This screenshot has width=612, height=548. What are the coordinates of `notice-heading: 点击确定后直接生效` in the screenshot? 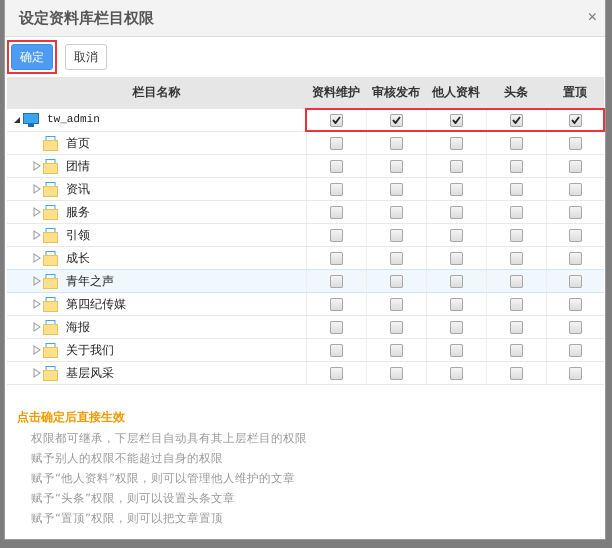 It's located at (71, 417).